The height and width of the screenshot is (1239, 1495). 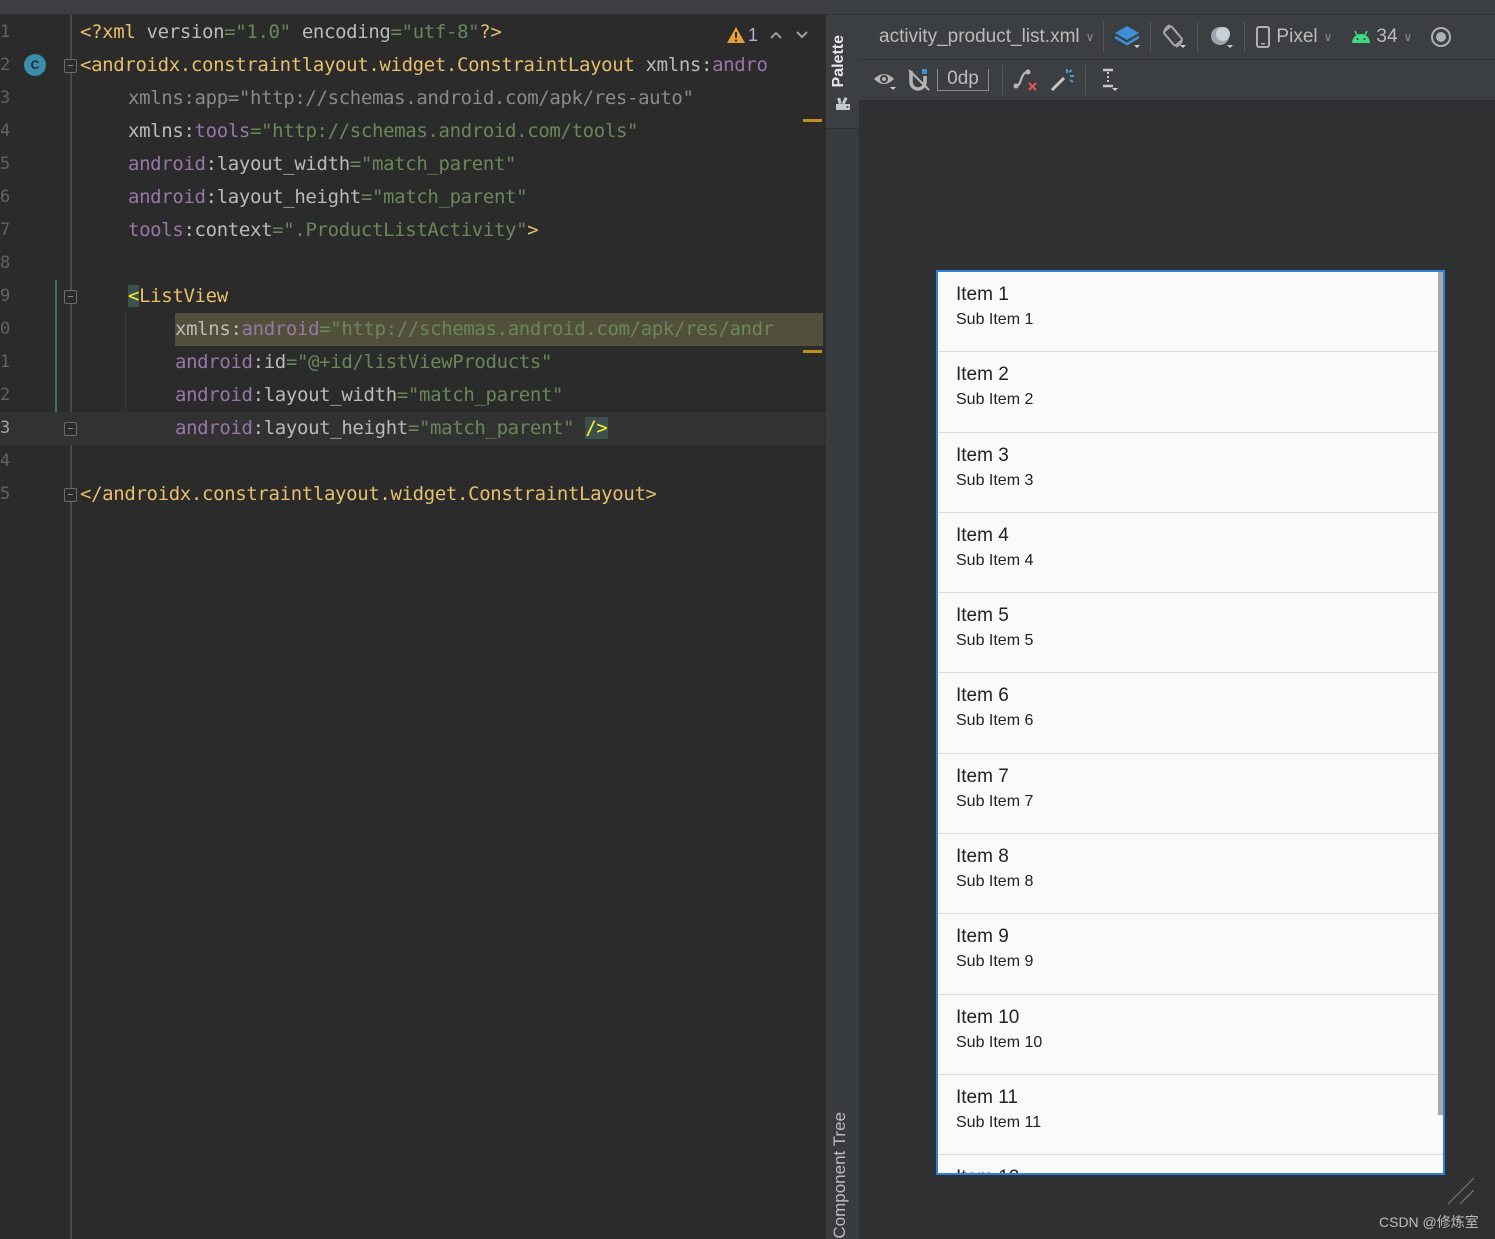 I want to click on orientation-button, so click(x=1174, y=37).